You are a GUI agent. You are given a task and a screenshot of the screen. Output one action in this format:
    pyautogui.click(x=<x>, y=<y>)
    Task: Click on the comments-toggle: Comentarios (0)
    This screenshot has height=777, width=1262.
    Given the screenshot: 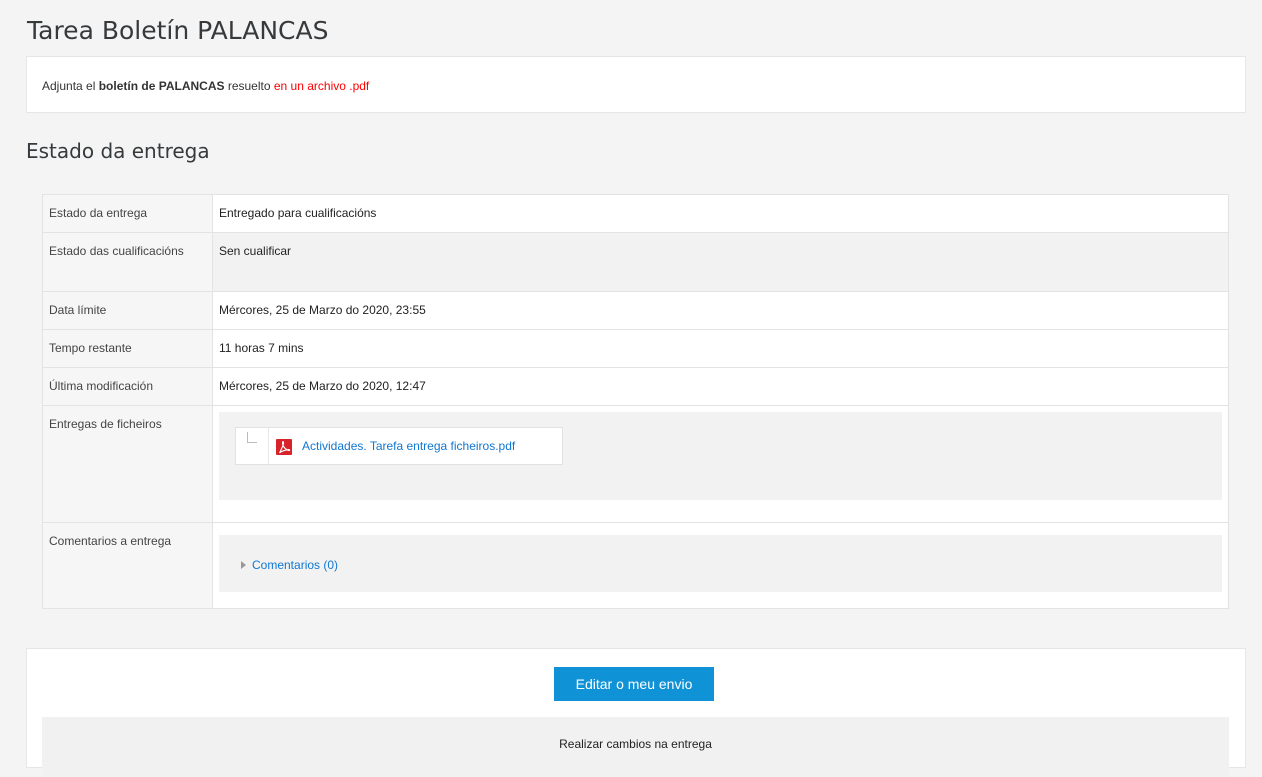 What is the action you would take?
    pyautogui.click(x=289, y=565)
    